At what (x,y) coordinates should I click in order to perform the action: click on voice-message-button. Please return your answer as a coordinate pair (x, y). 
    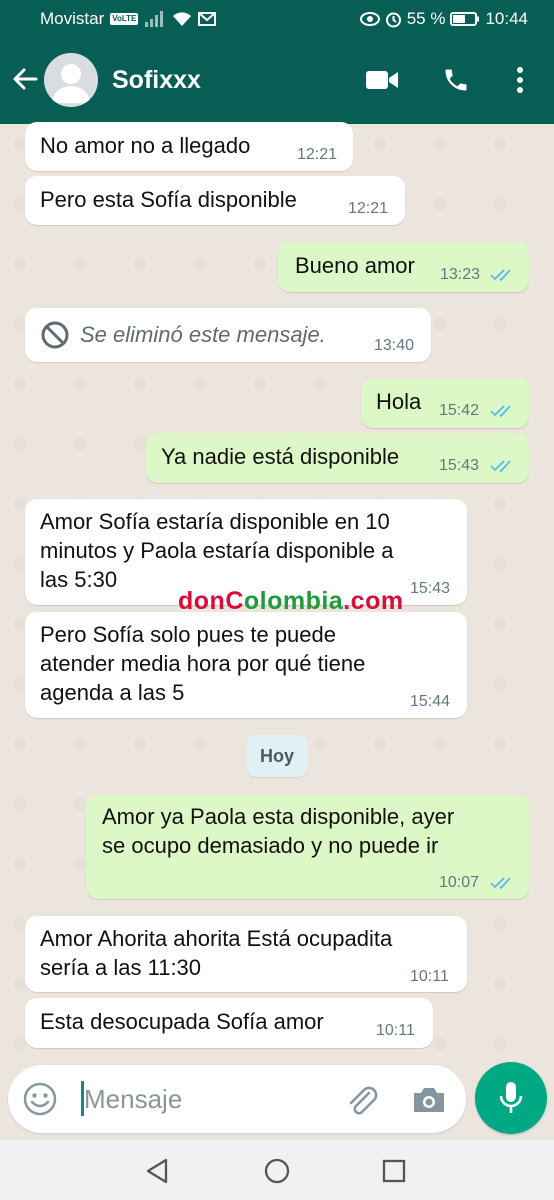
    Looking at the image, I should click on (511, 1098).